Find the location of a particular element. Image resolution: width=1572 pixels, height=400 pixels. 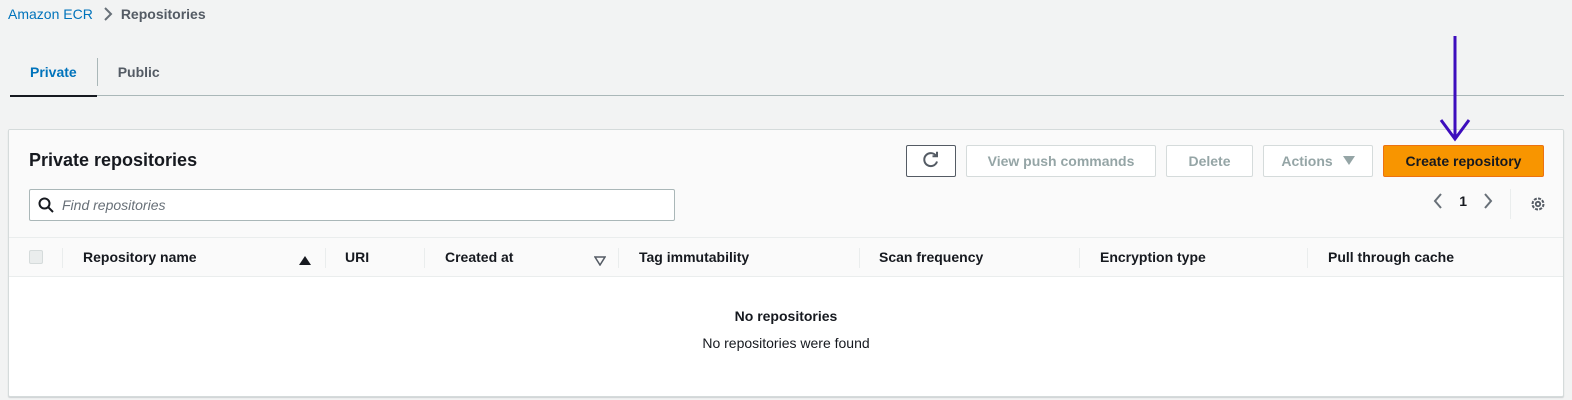

empty-state-title: No repositories is located at coordinates (786, 316).